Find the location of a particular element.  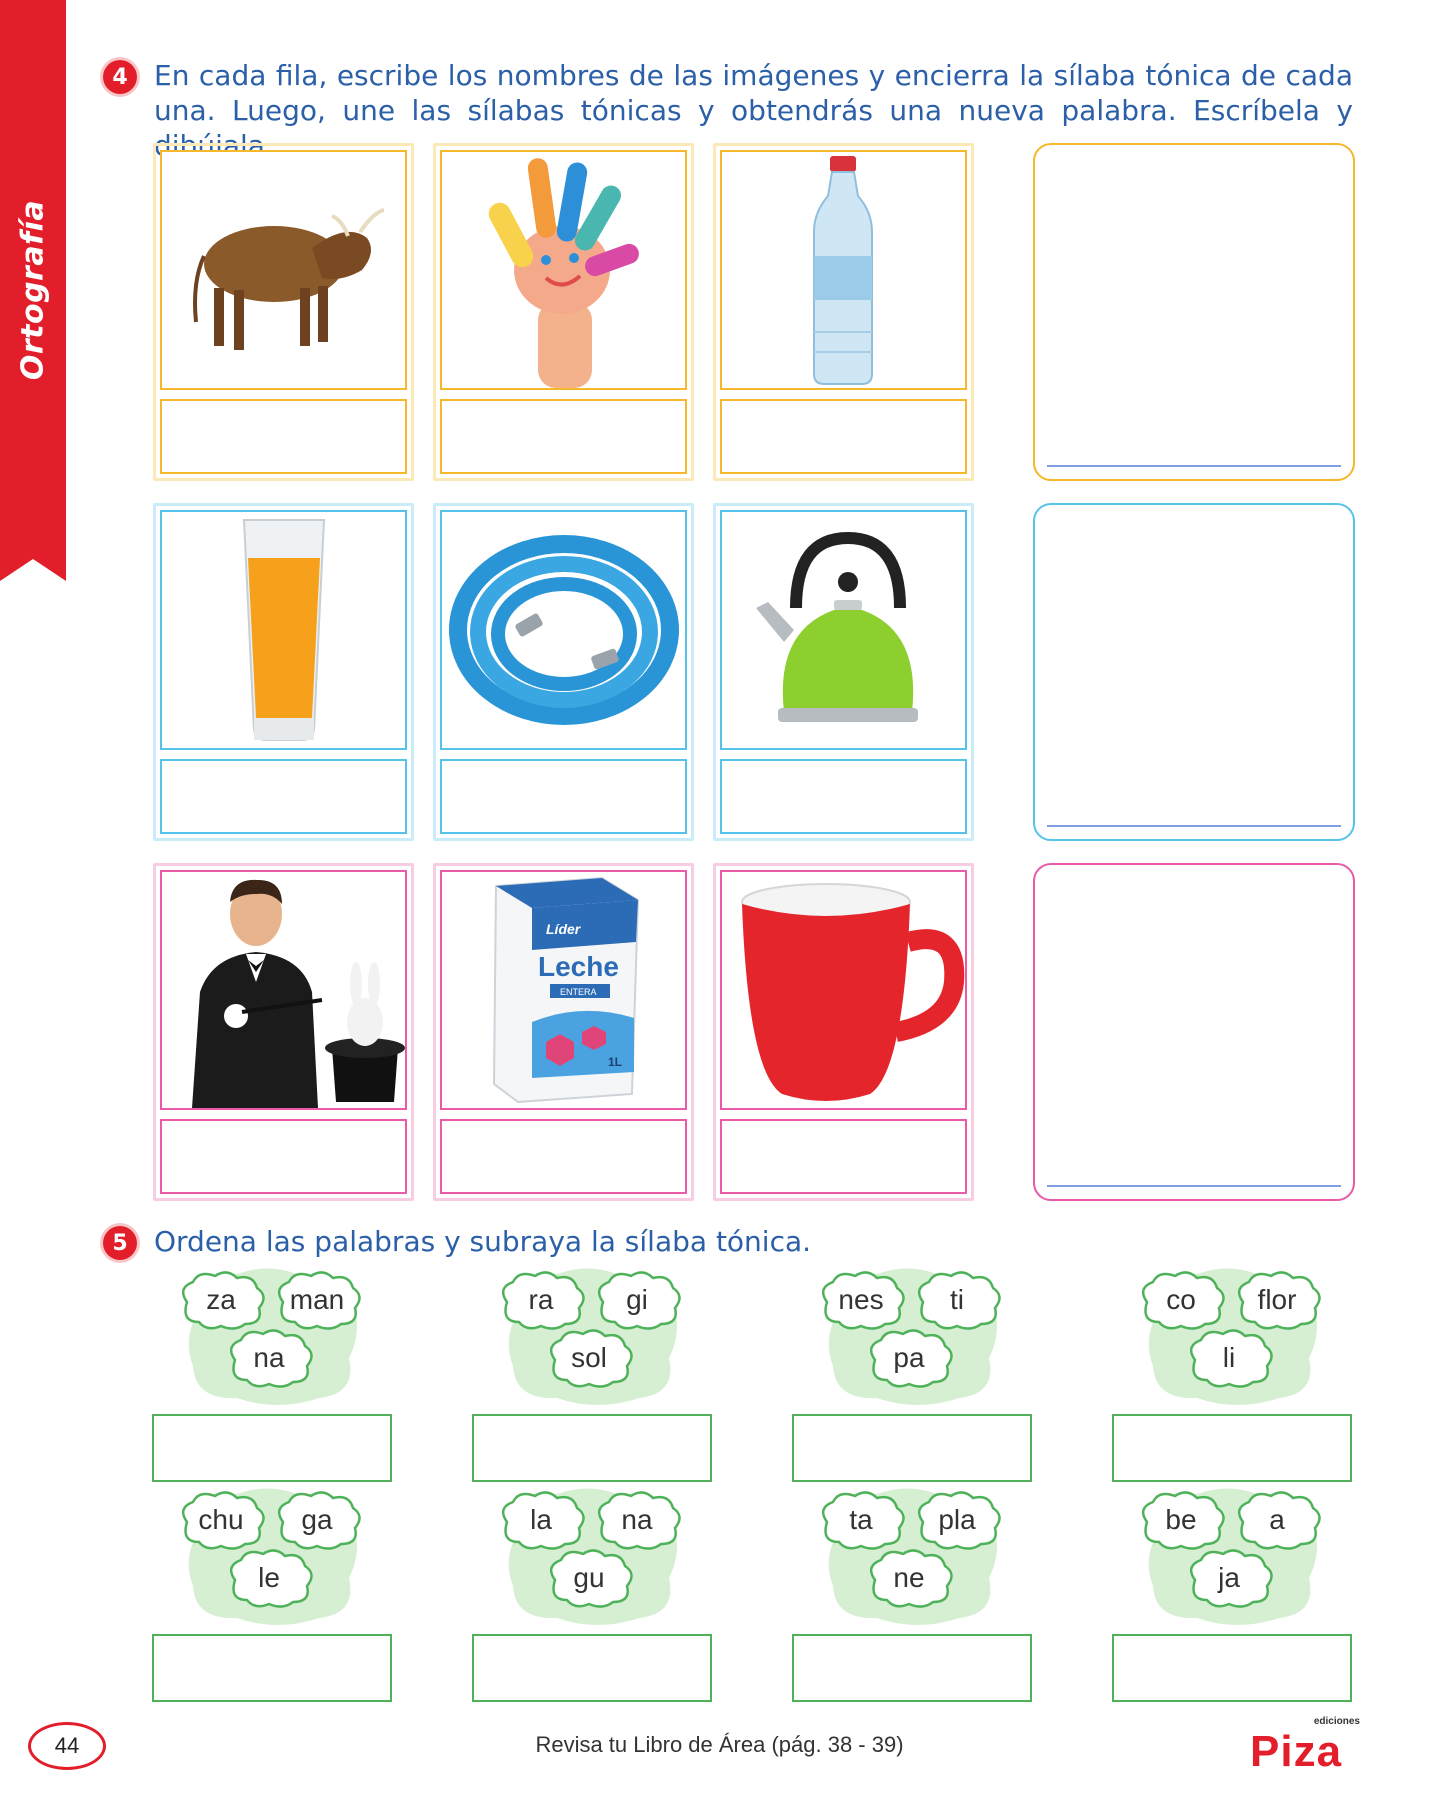

syllable-text: le is located at coordinates (269, 1577).